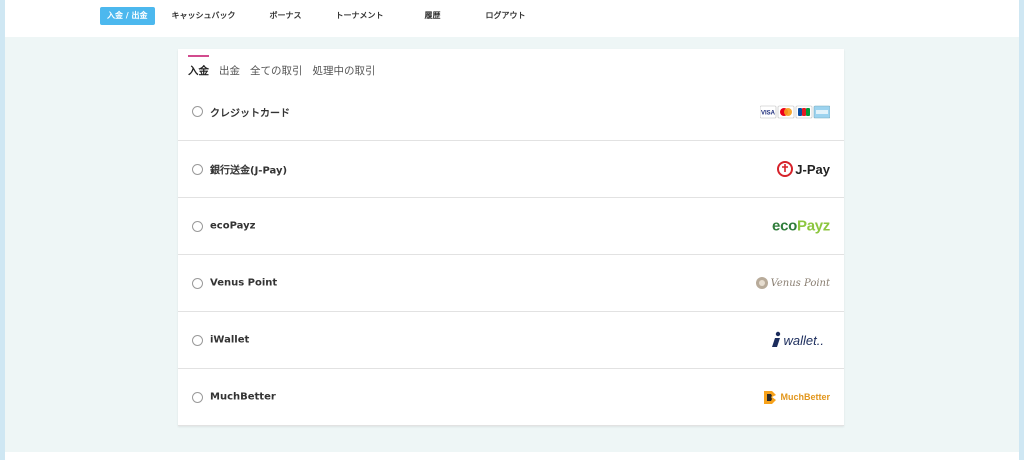 The height and width of the screenshot is (460, 1024). I want to click on tab-withdraw: 出金, so click(229, 68).